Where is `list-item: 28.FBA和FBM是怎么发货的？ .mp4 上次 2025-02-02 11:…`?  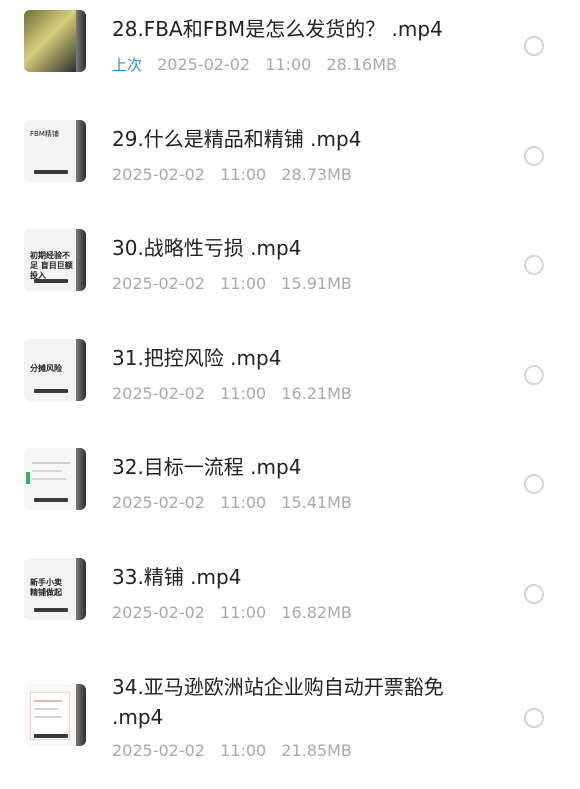
list-item: 28.FBA和FBM是怎么发货的？ .mp4 上次 2025-02-02 11:… is located at coordinates (290, 55).